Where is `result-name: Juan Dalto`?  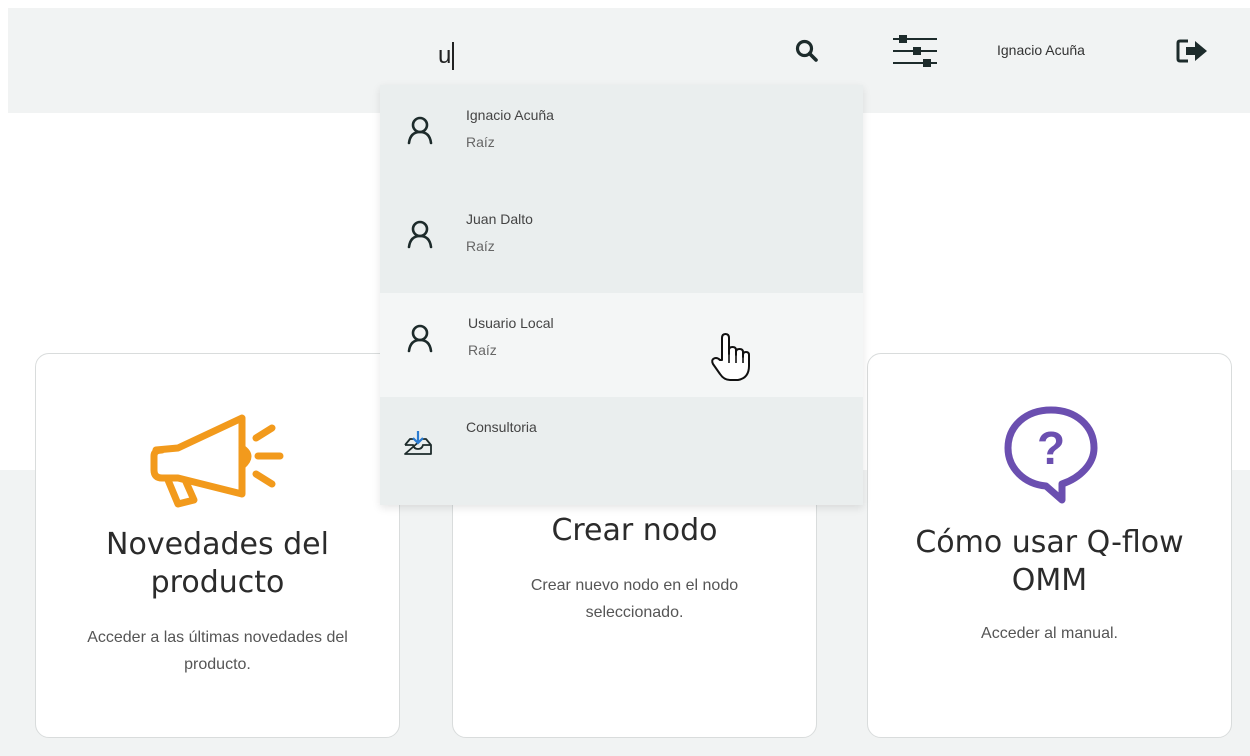 result-name: Juan Dalto is located at coordinates (499, 219).